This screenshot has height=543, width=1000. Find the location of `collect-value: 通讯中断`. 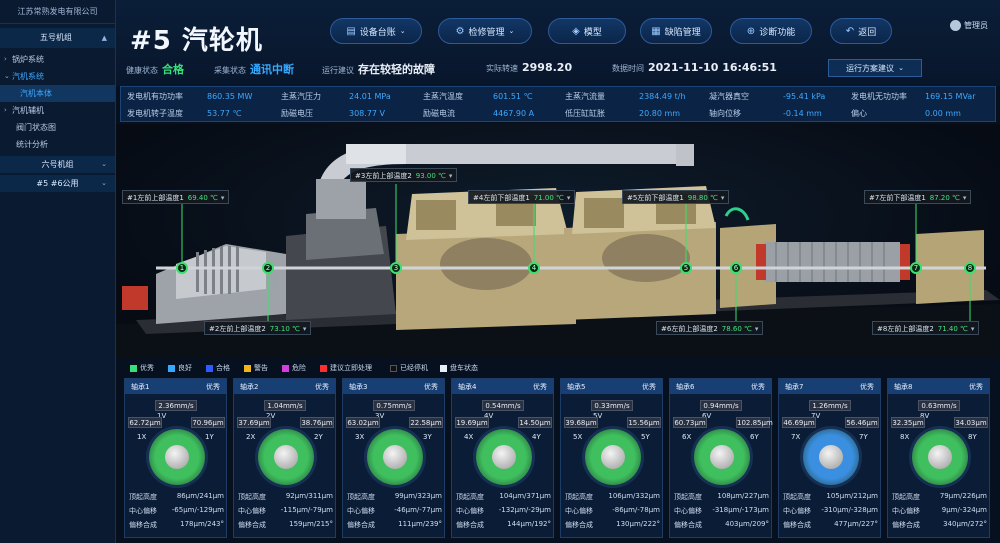

collect-value: 通讯中断 is located at coordinates (272, 69).